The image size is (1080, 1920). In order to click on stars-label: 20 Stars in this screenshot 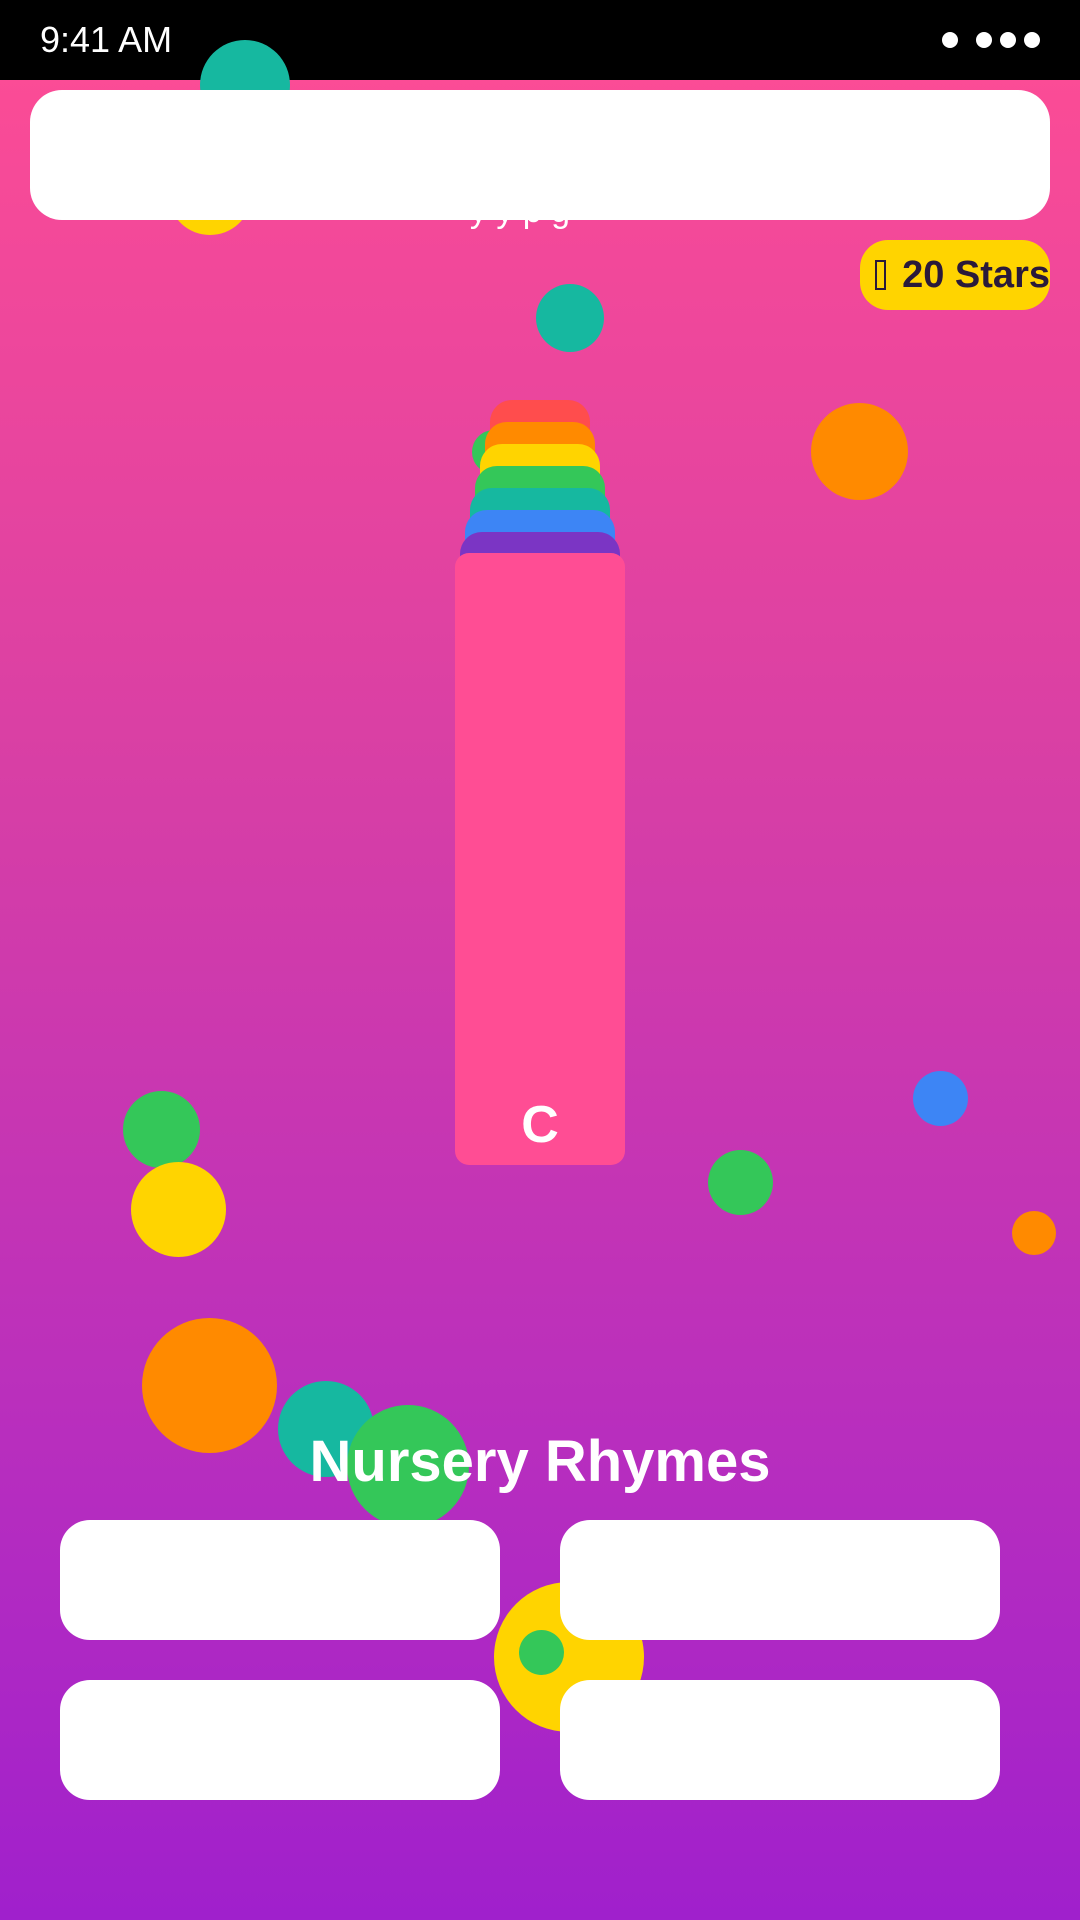, I will do `click(976, 274)`.